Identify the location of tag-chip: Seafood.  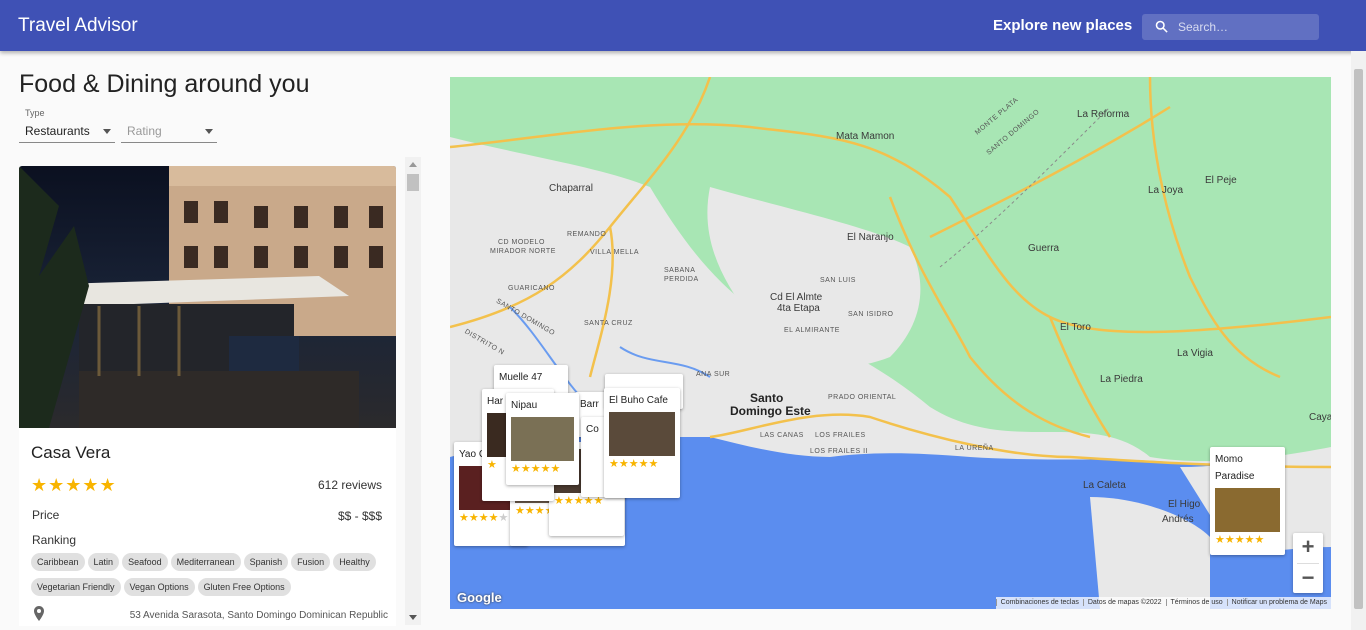
(145, 562).